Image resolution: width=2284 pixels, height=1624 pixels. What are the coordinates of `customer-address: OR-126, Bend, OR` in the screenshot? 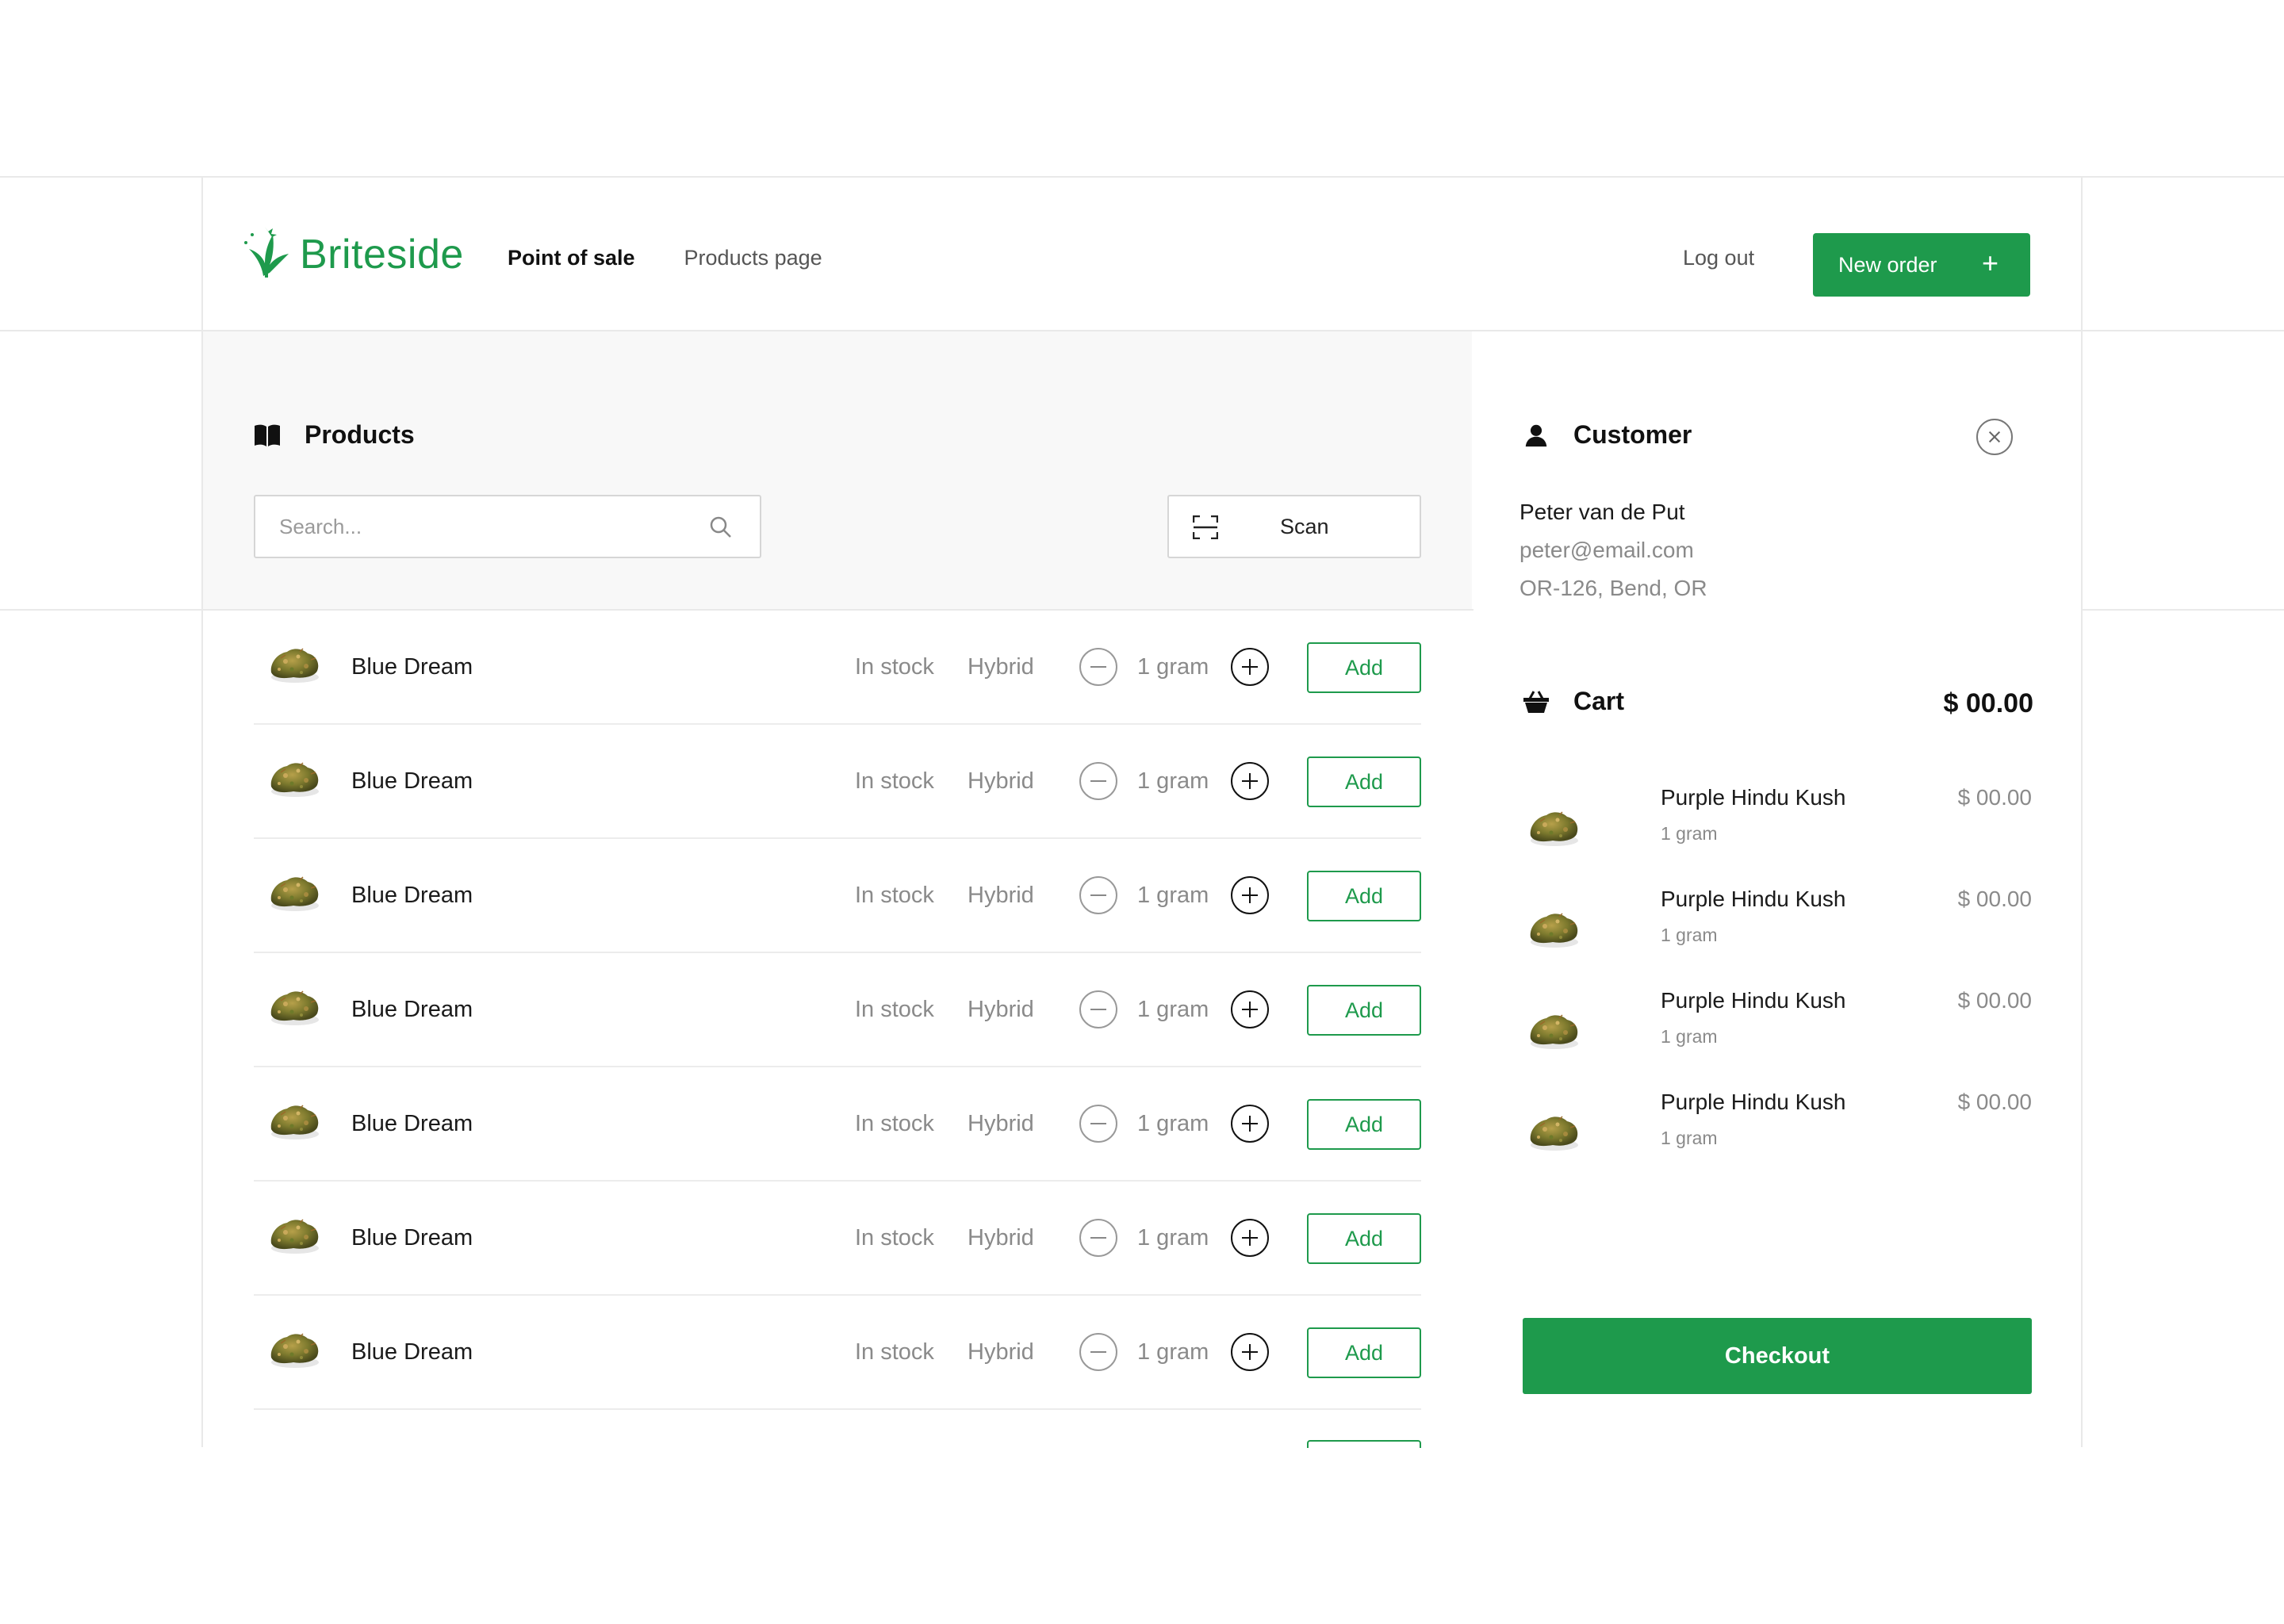 It's located at (1613, 588).